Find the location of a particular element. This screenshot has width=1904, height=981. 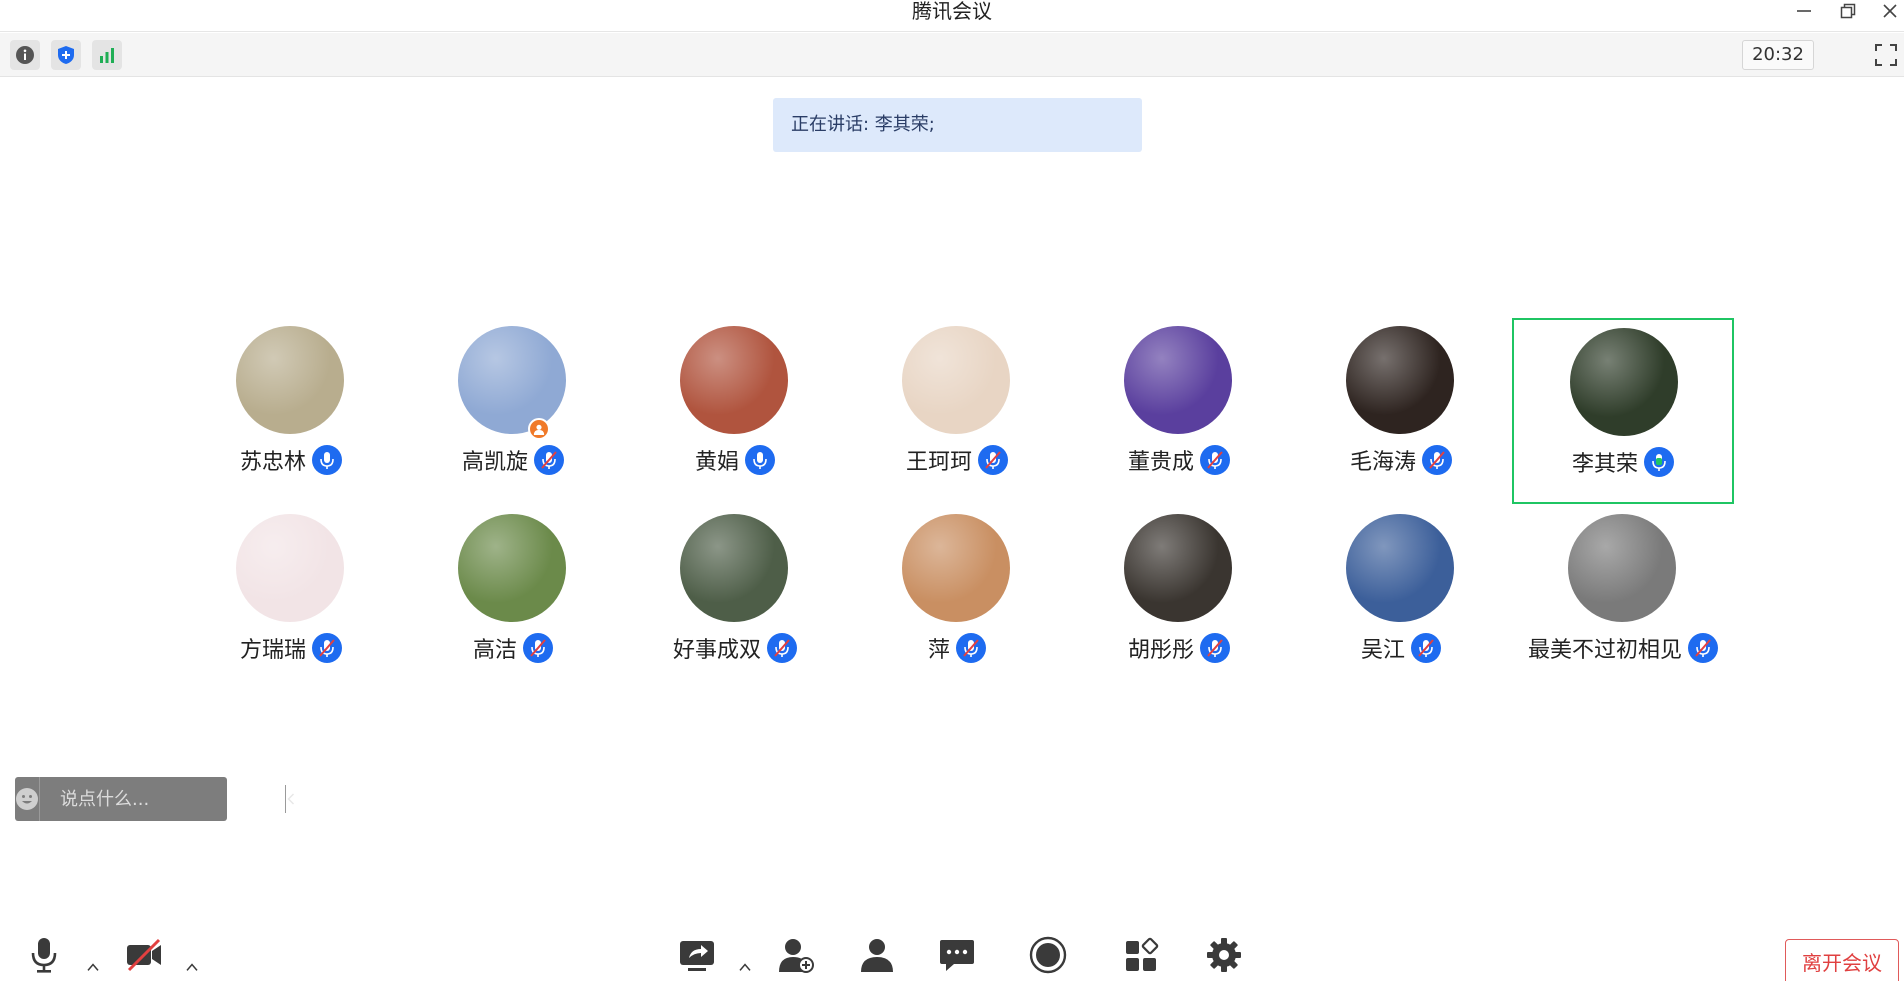

participant-tile: 高洁 is located at coordinates (513, 599).